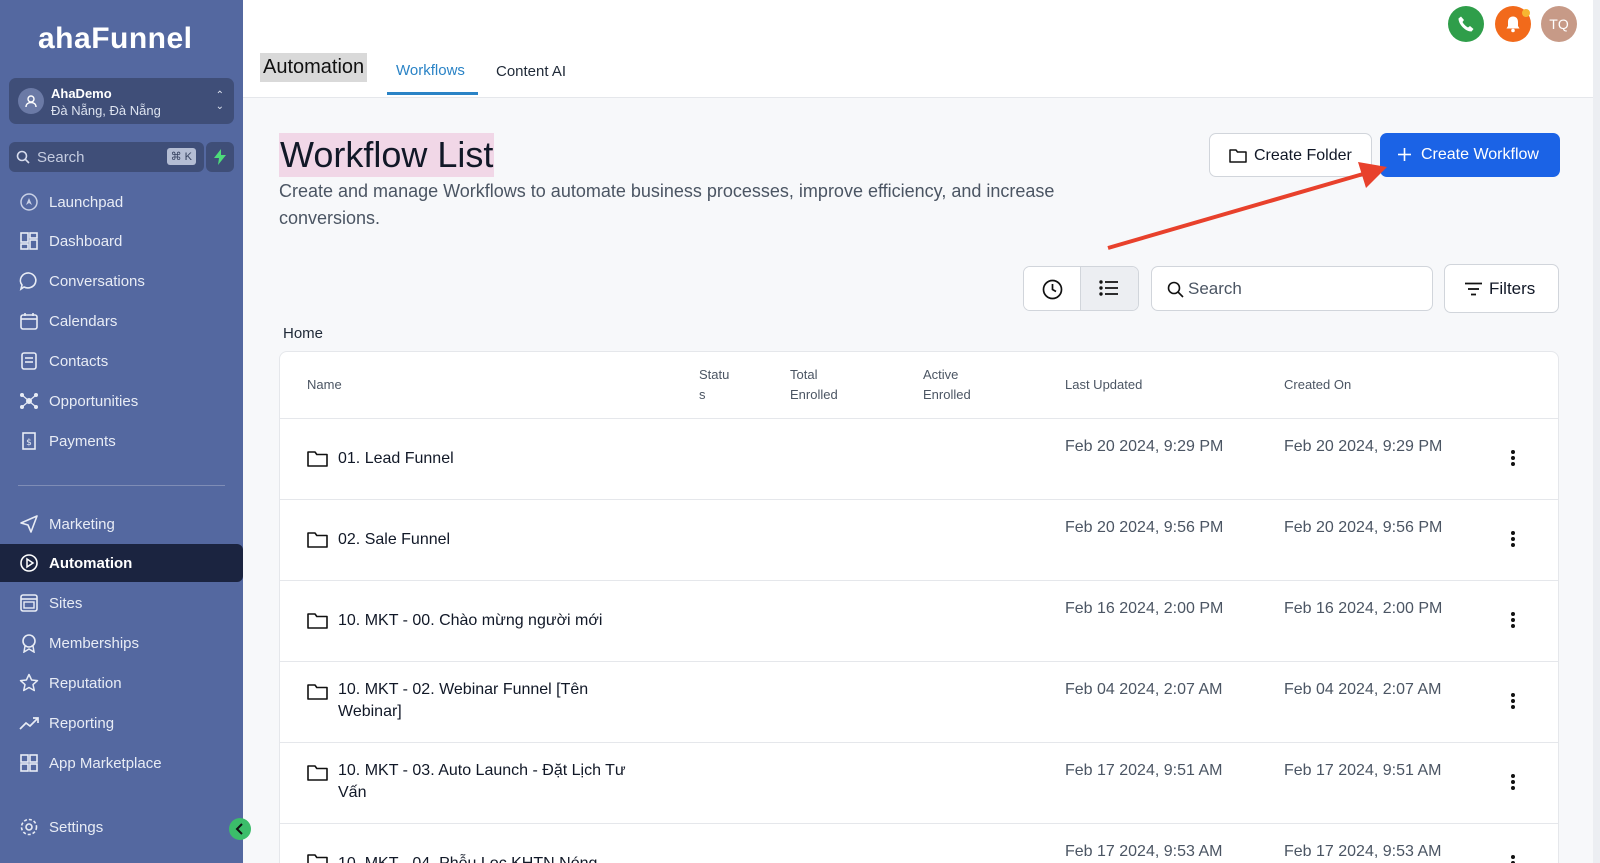 This screenshot has width=1600, height=863. What do you see at coordinates (314, 67) in the screenshot?
I see `section-title: Automation` at bounding box center [314, 67].